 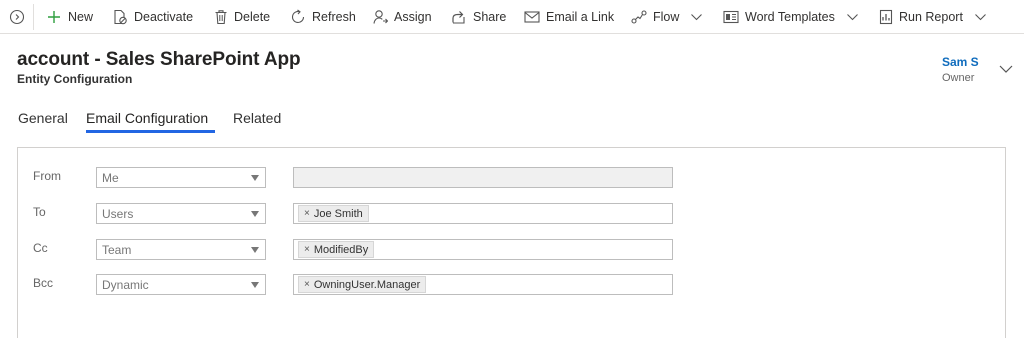 I want to click on cc-recipient-field: × ModifiedBy, so click(x=483, y=249).